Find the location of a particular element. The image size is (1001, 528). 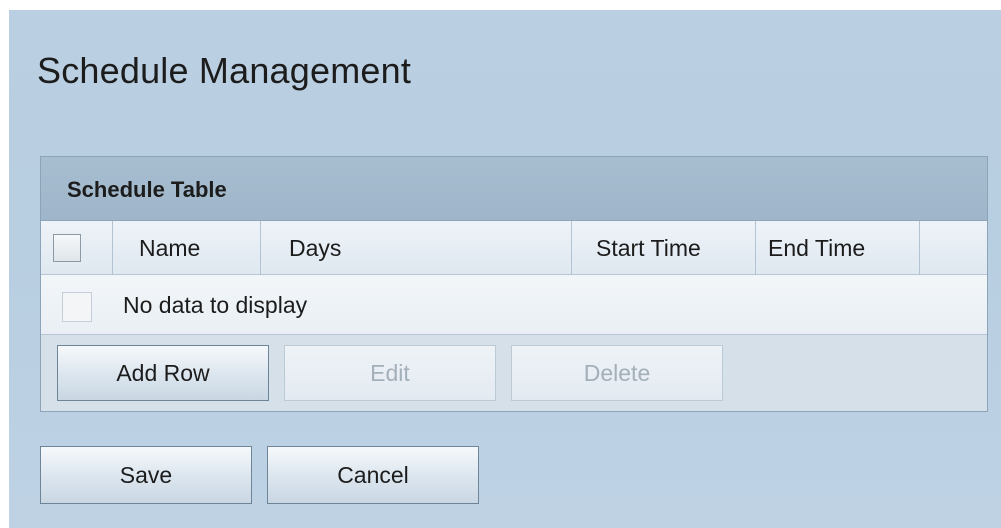

column-header-start-time: Start Time is located at coordinates (664, 248).